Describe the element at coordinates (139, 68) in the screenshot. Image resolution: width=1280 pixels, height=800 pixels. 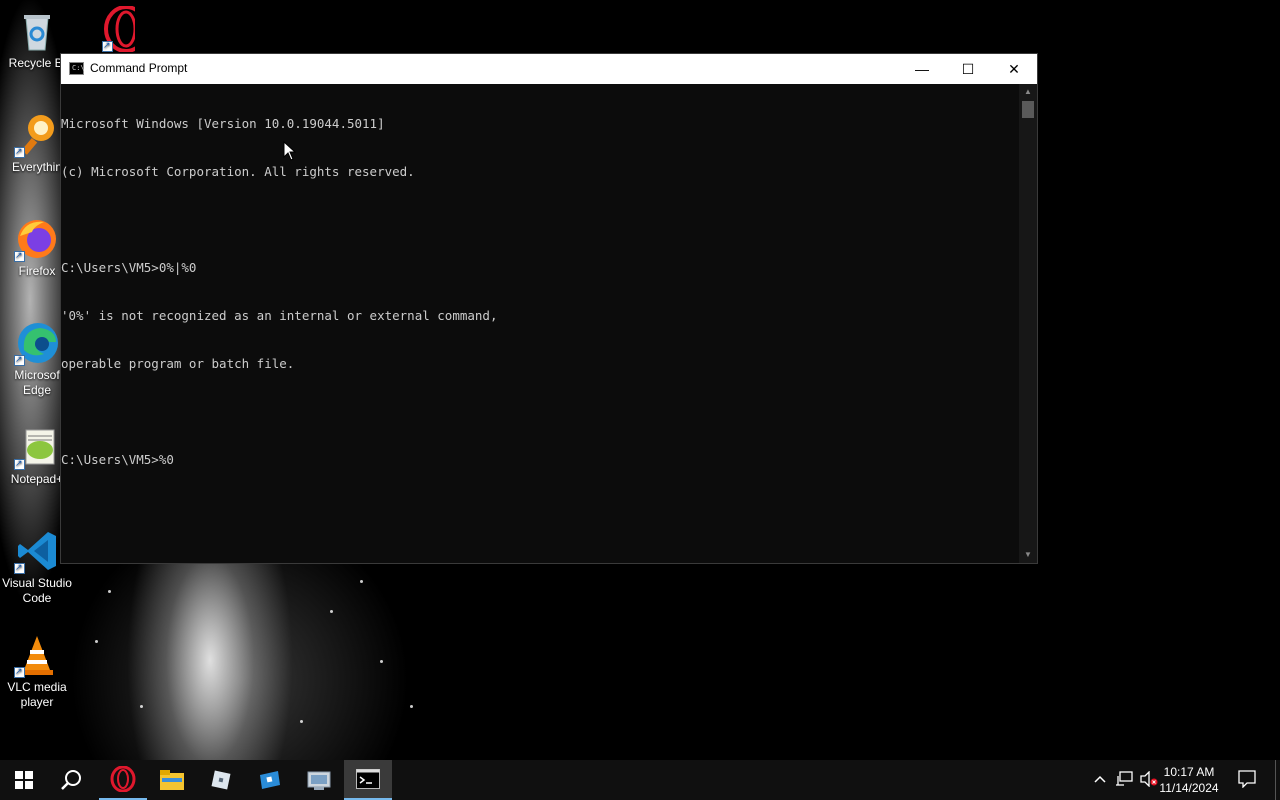
I see `window-title: Command Prompt` at that location.